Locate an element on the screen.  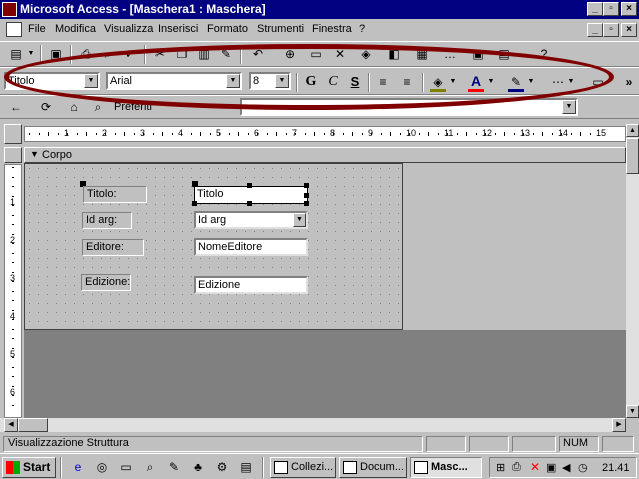
print-preview-icon: ⌕ is located at coordinates (108, 54).